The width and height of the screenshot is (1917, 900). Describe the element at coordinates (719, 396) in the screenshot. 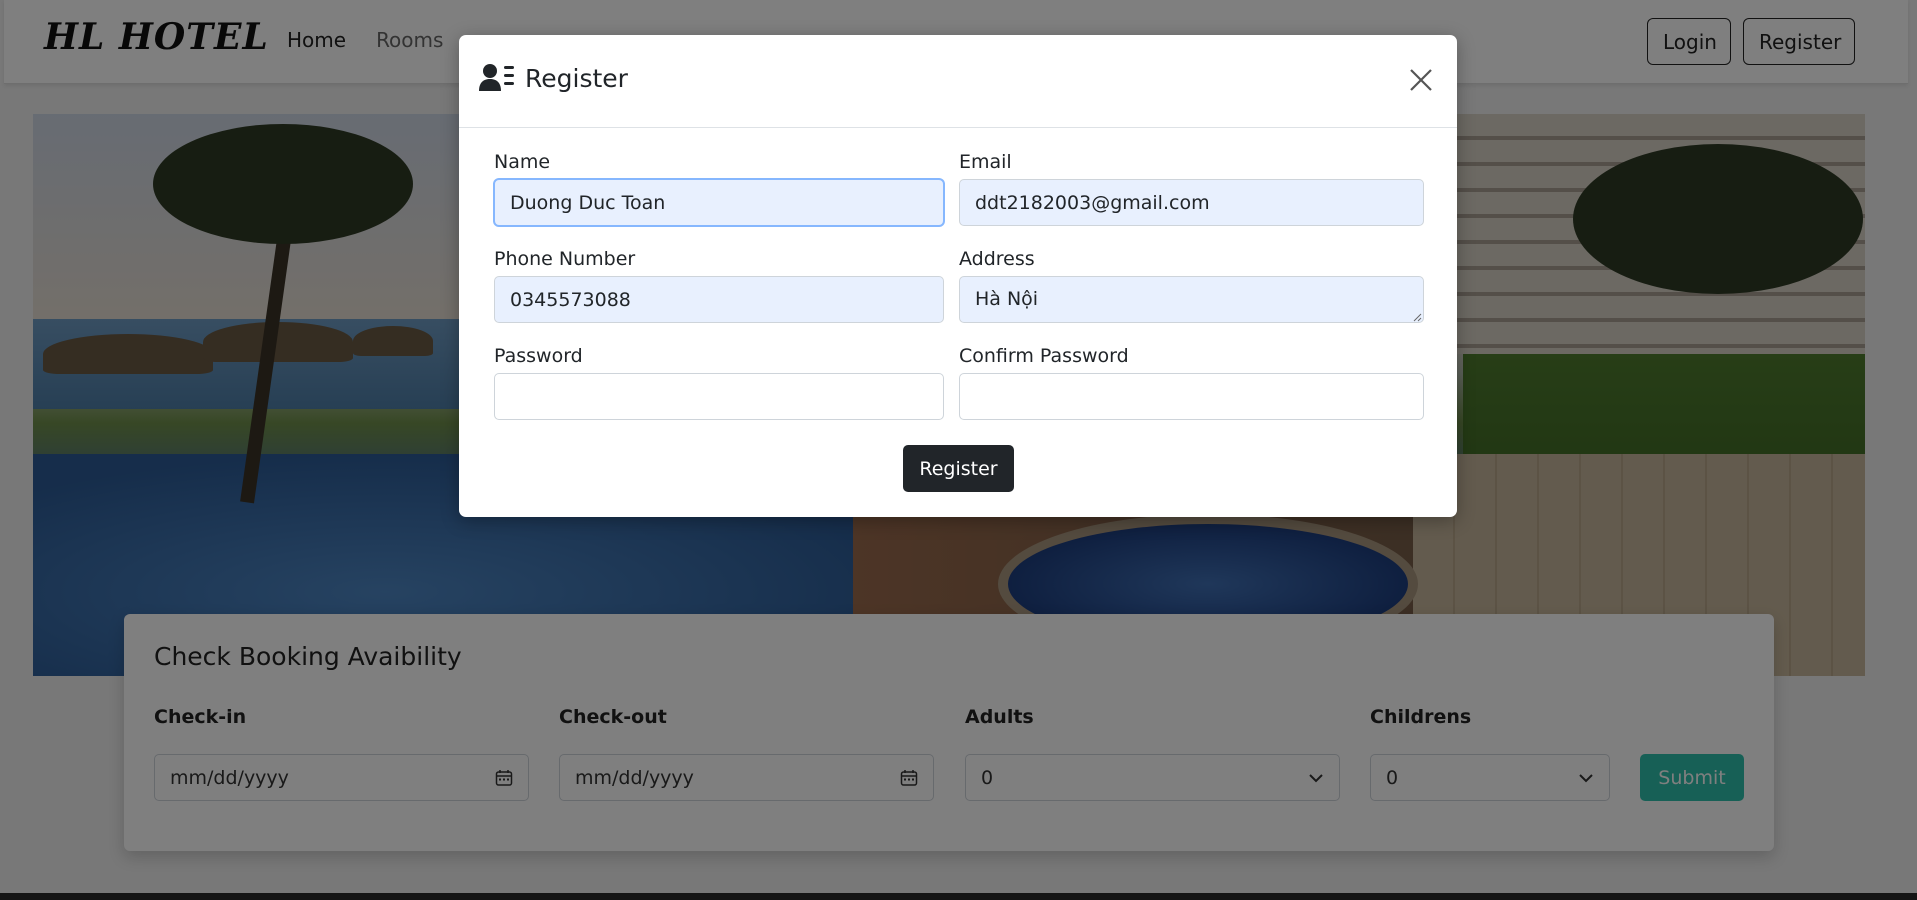

I see `password-input` at that location.